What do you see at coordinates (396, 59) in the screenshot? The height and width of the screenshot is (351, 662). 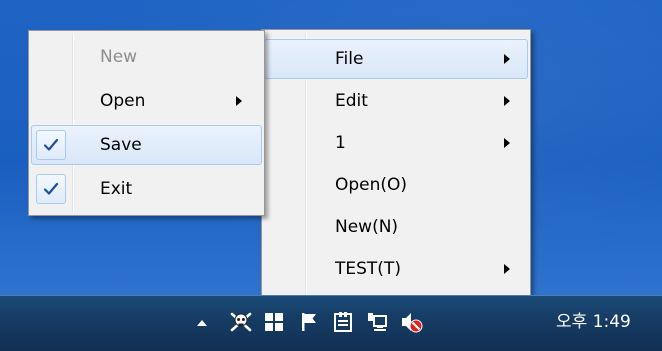 I see `menu-item-file: File` at bounding box center [396, 59].